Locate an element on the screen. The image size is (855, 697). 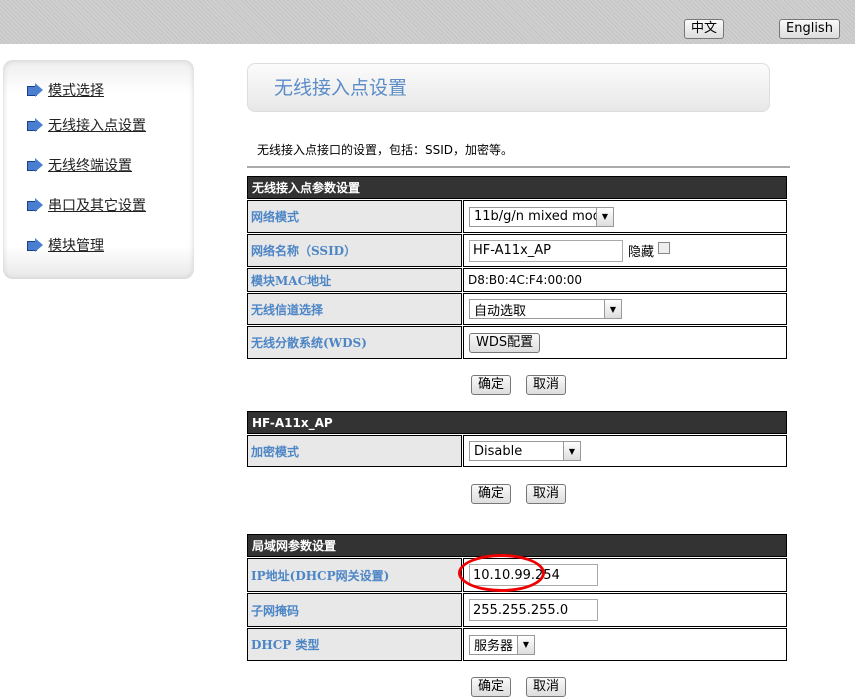
wds-config-button: WDS配置 is located at coordinates (505, 342).